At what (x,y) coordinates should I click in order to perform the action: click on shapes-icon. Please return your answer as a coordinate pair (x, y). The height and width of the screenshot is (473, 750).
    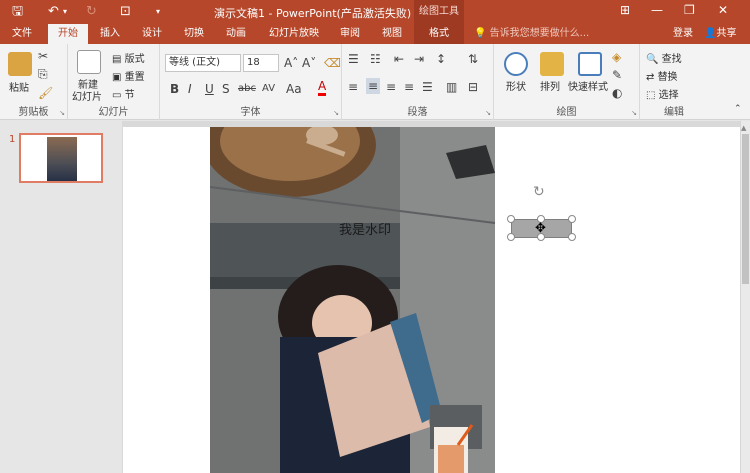
    Looking at the image, I should click on (516, 64).